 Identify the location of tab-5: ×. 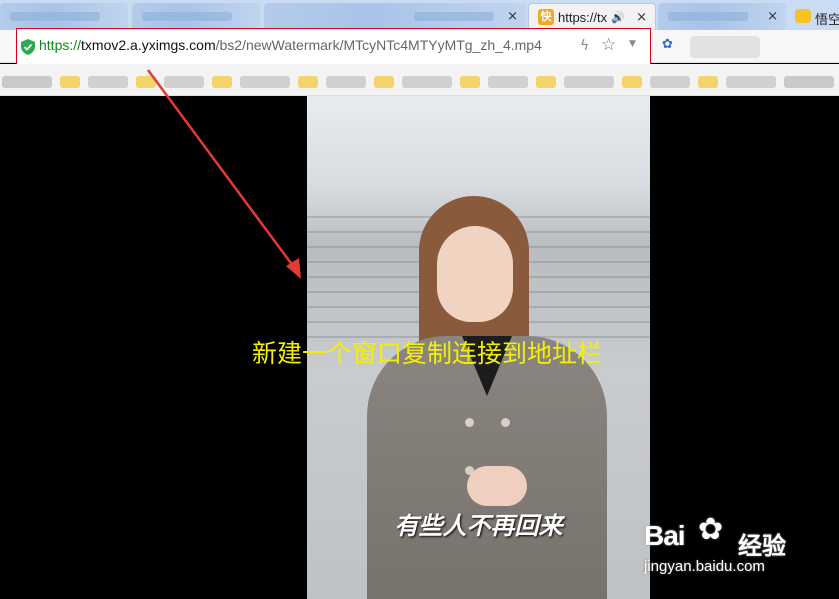
(722, 16).